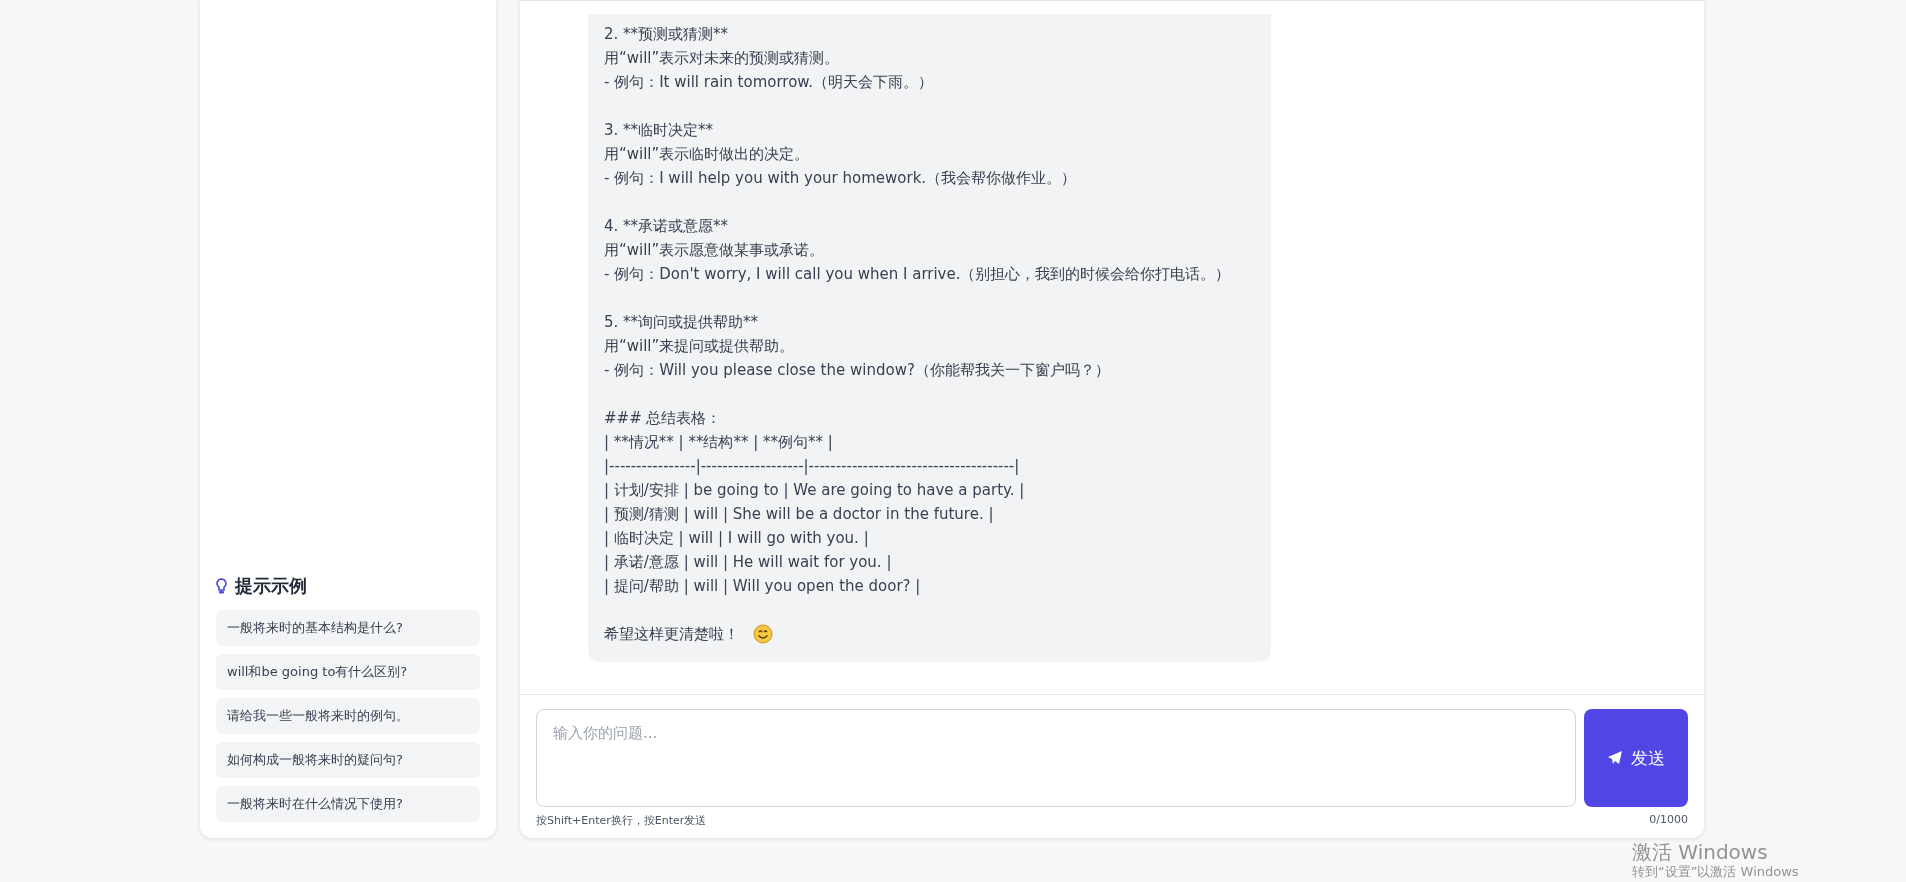 The height and width of the screenshot is (882, 1906). I want to click on message-line: | 提问/帮助 | will | Will you open the door? |, so click(763, 586).